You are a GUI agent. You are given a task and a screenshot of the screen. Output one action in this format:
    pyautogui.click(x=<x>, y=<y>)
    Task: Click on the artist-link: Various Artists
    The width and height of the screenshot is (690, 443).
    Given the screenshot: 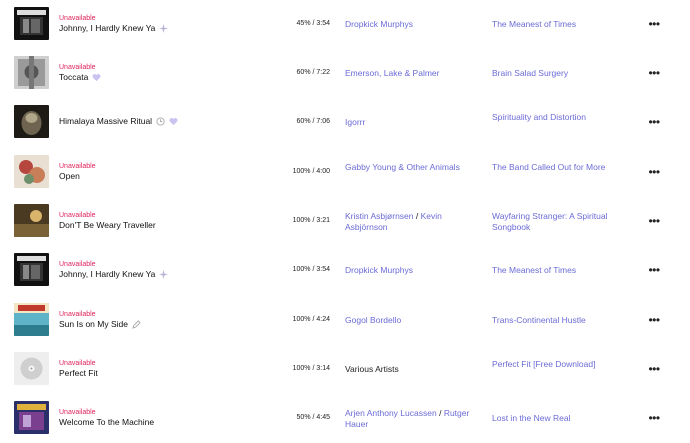 What is the action you would take?
    pyautogui.click(x=372, y=369)
    